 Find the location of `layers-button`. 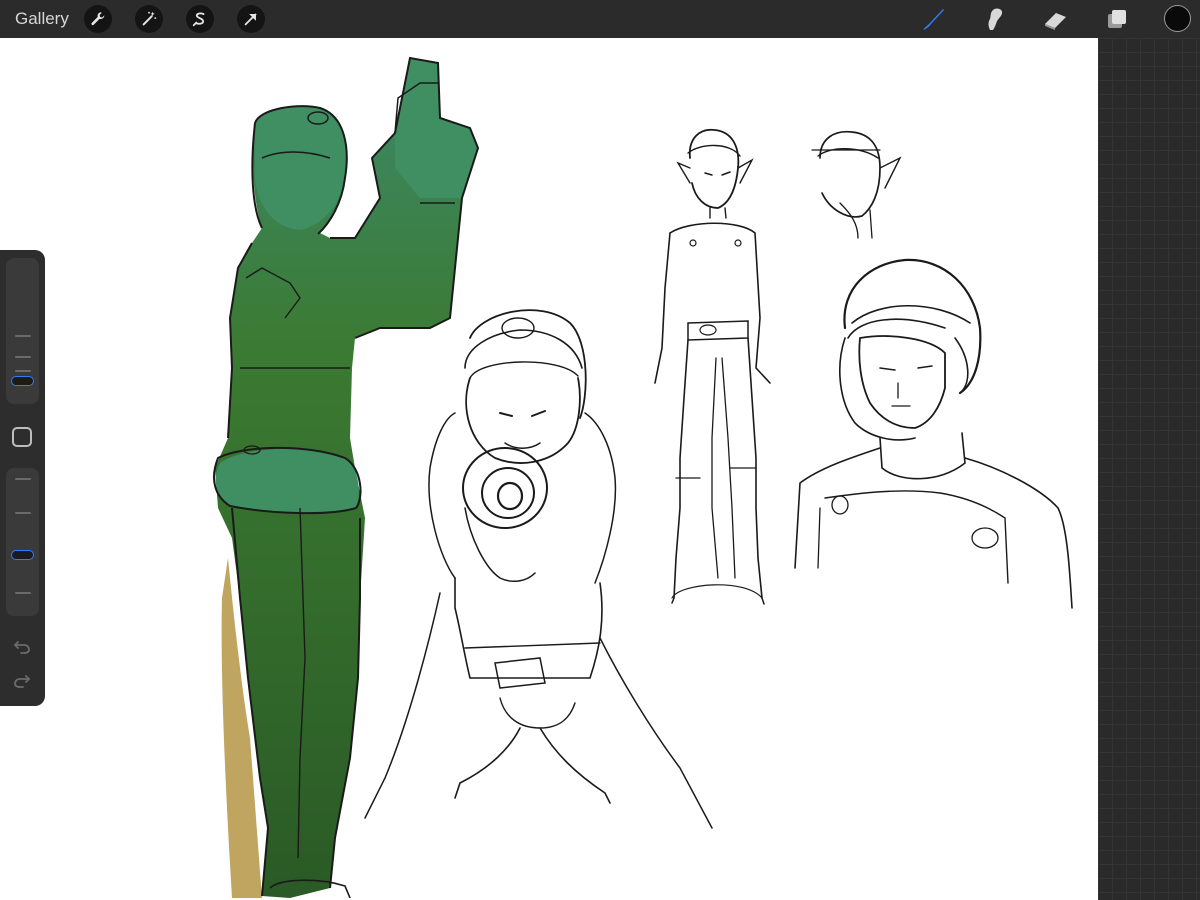

layers-button is located at coordinates (1117, 19).